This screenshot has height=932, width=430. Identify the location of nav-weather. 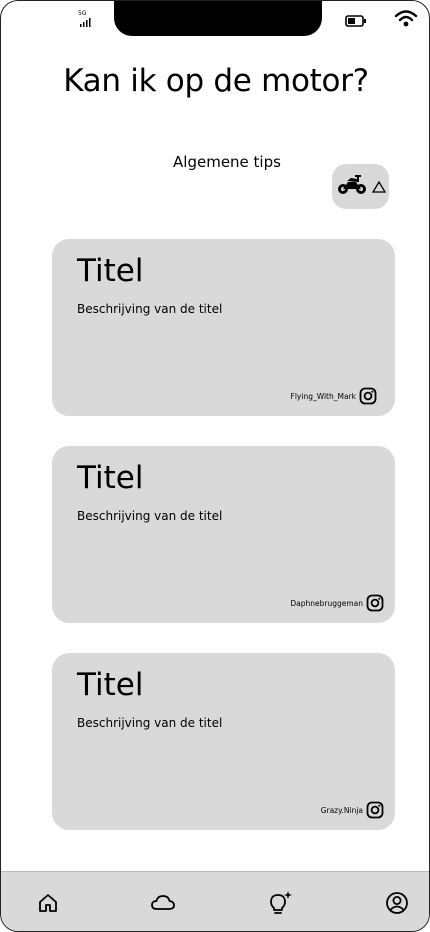
(163, 903).